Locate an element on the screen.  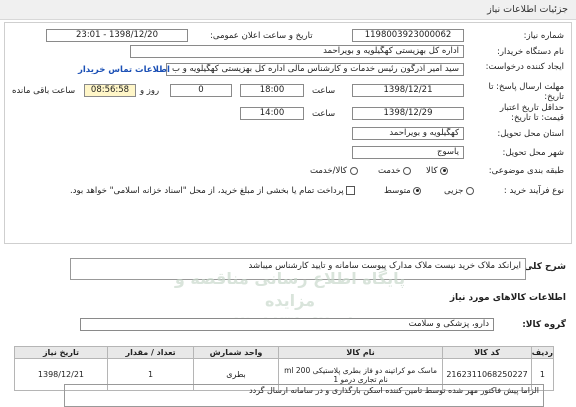
city-field: یاسوج is located at coordinates (408, 152).